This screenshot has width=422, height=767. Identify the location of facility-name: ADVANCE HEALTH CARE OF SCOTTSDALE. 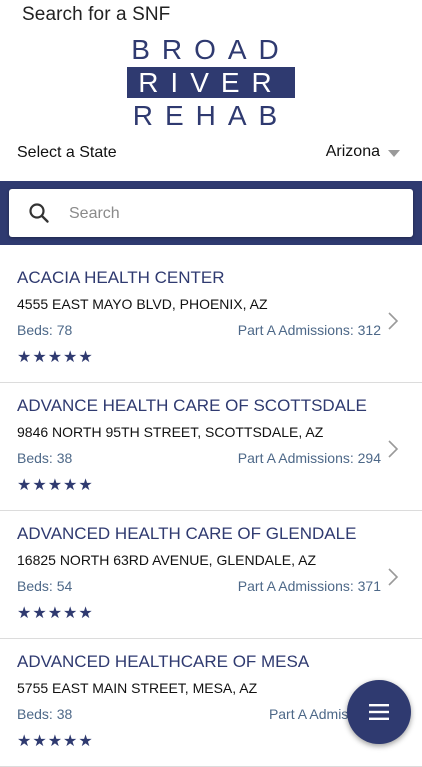
(192, 405).